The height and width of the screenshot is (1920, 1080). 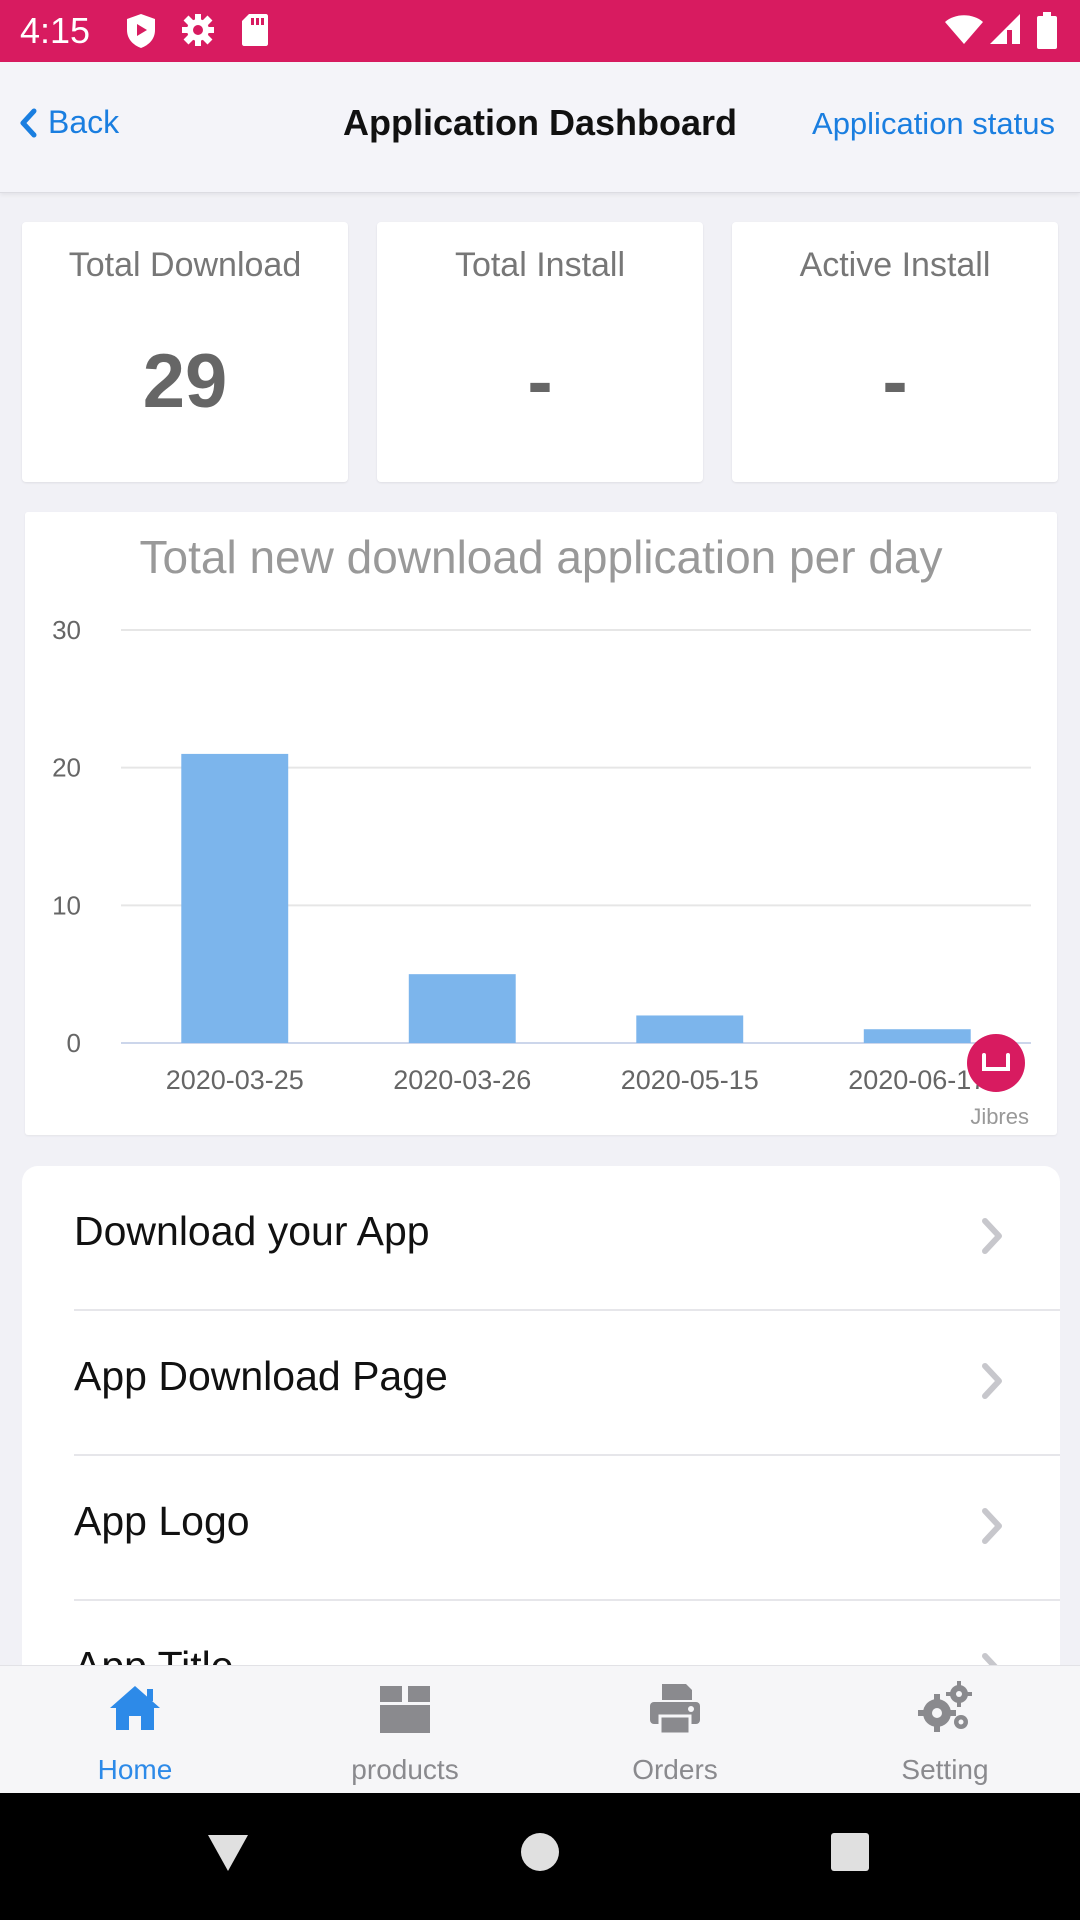 I want to click on tab-label: Home, so click(x=135, y=1769).